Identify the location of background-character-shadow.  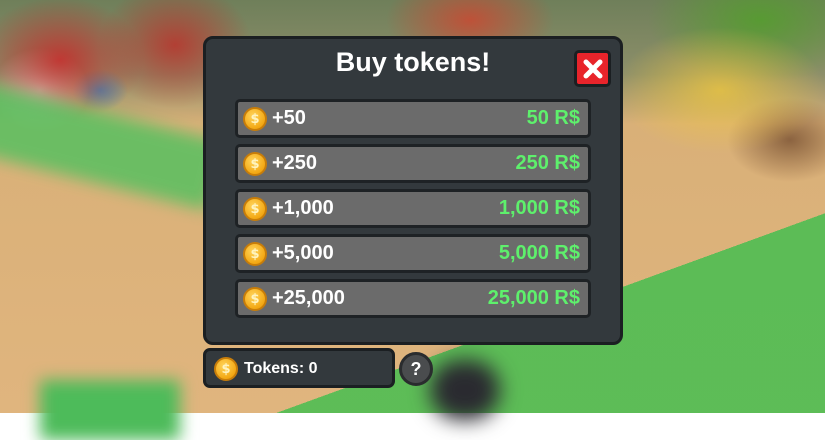
(465, 390).